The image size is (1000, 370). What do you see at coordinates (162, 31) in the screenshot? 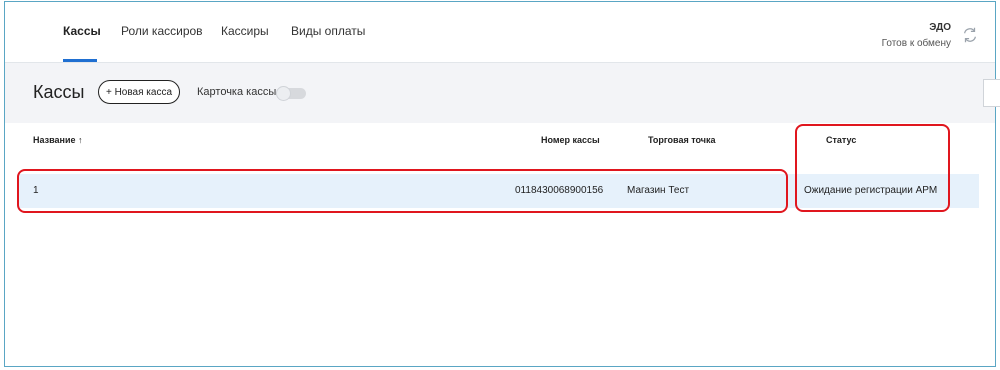
I see `tab-cashier-roles: Роли кассиров` at bounding box center [162, 31].